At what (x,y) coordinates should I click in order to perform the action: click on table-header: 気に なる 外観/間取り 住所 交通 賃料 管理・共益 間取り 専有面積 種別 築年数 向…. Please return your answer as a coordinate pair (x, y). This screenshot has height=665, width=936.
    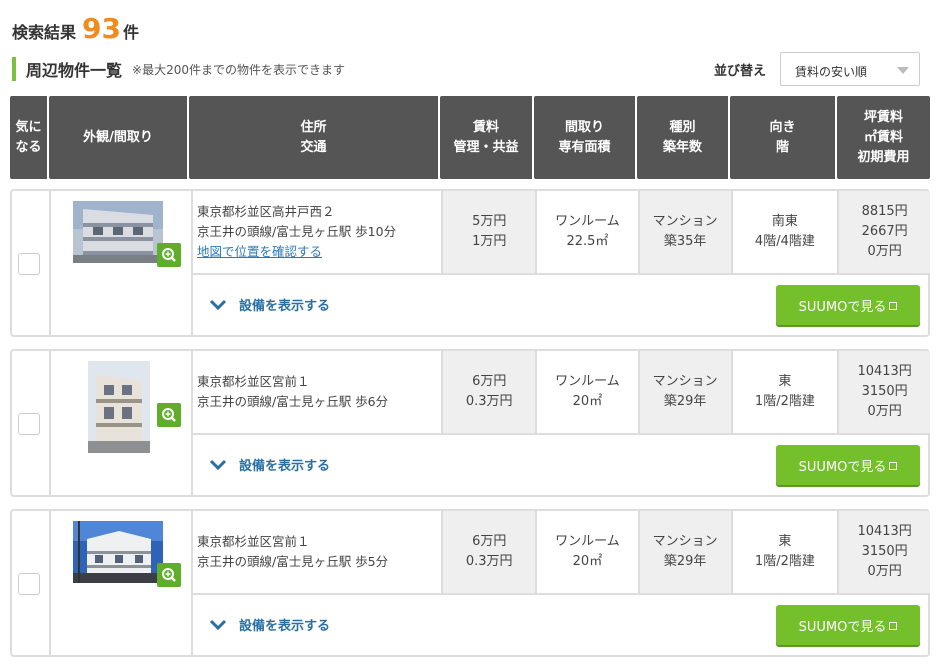
    Looking at the image, I should click on (470, 137).